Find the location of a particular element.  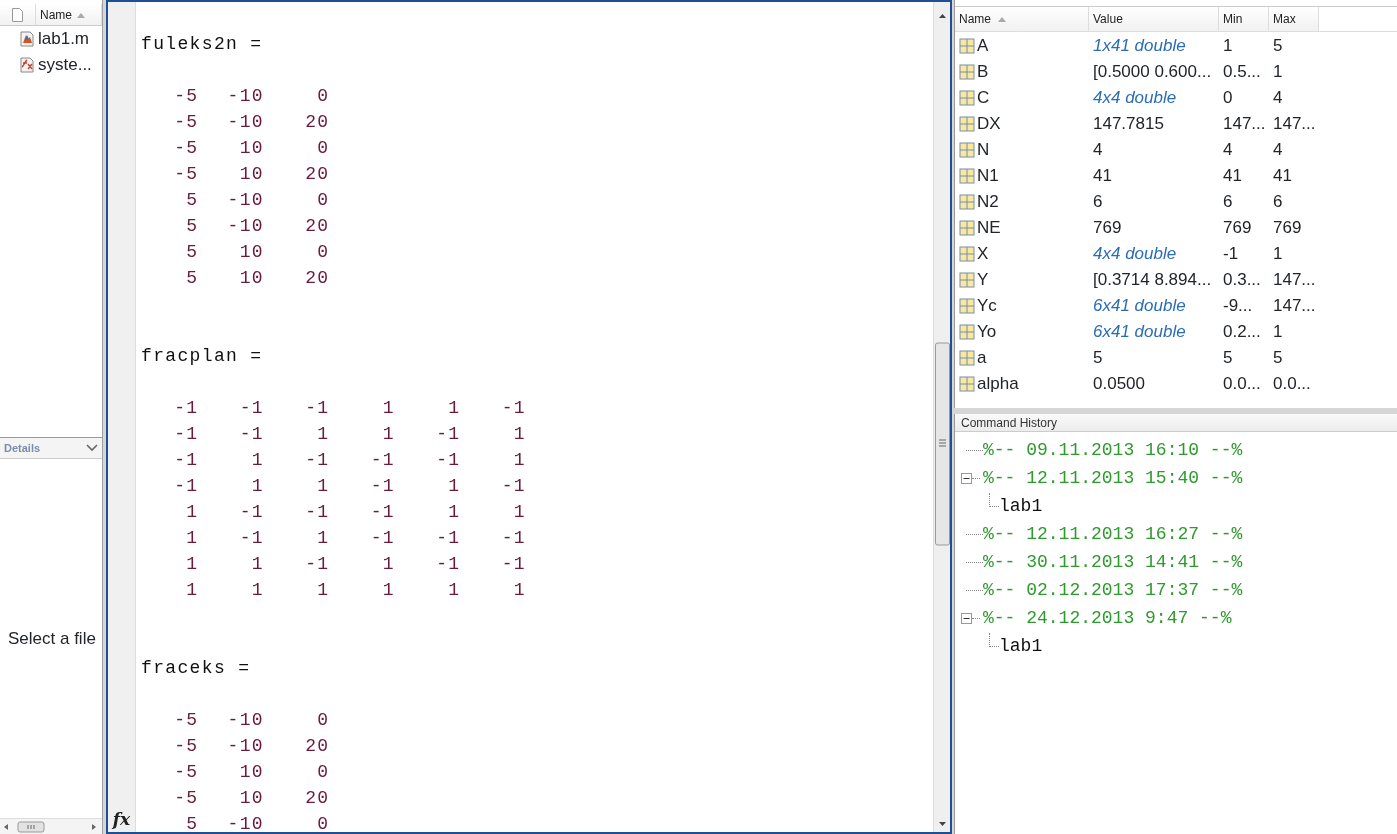

variable-name: Y is located at coordinates (983, 280).